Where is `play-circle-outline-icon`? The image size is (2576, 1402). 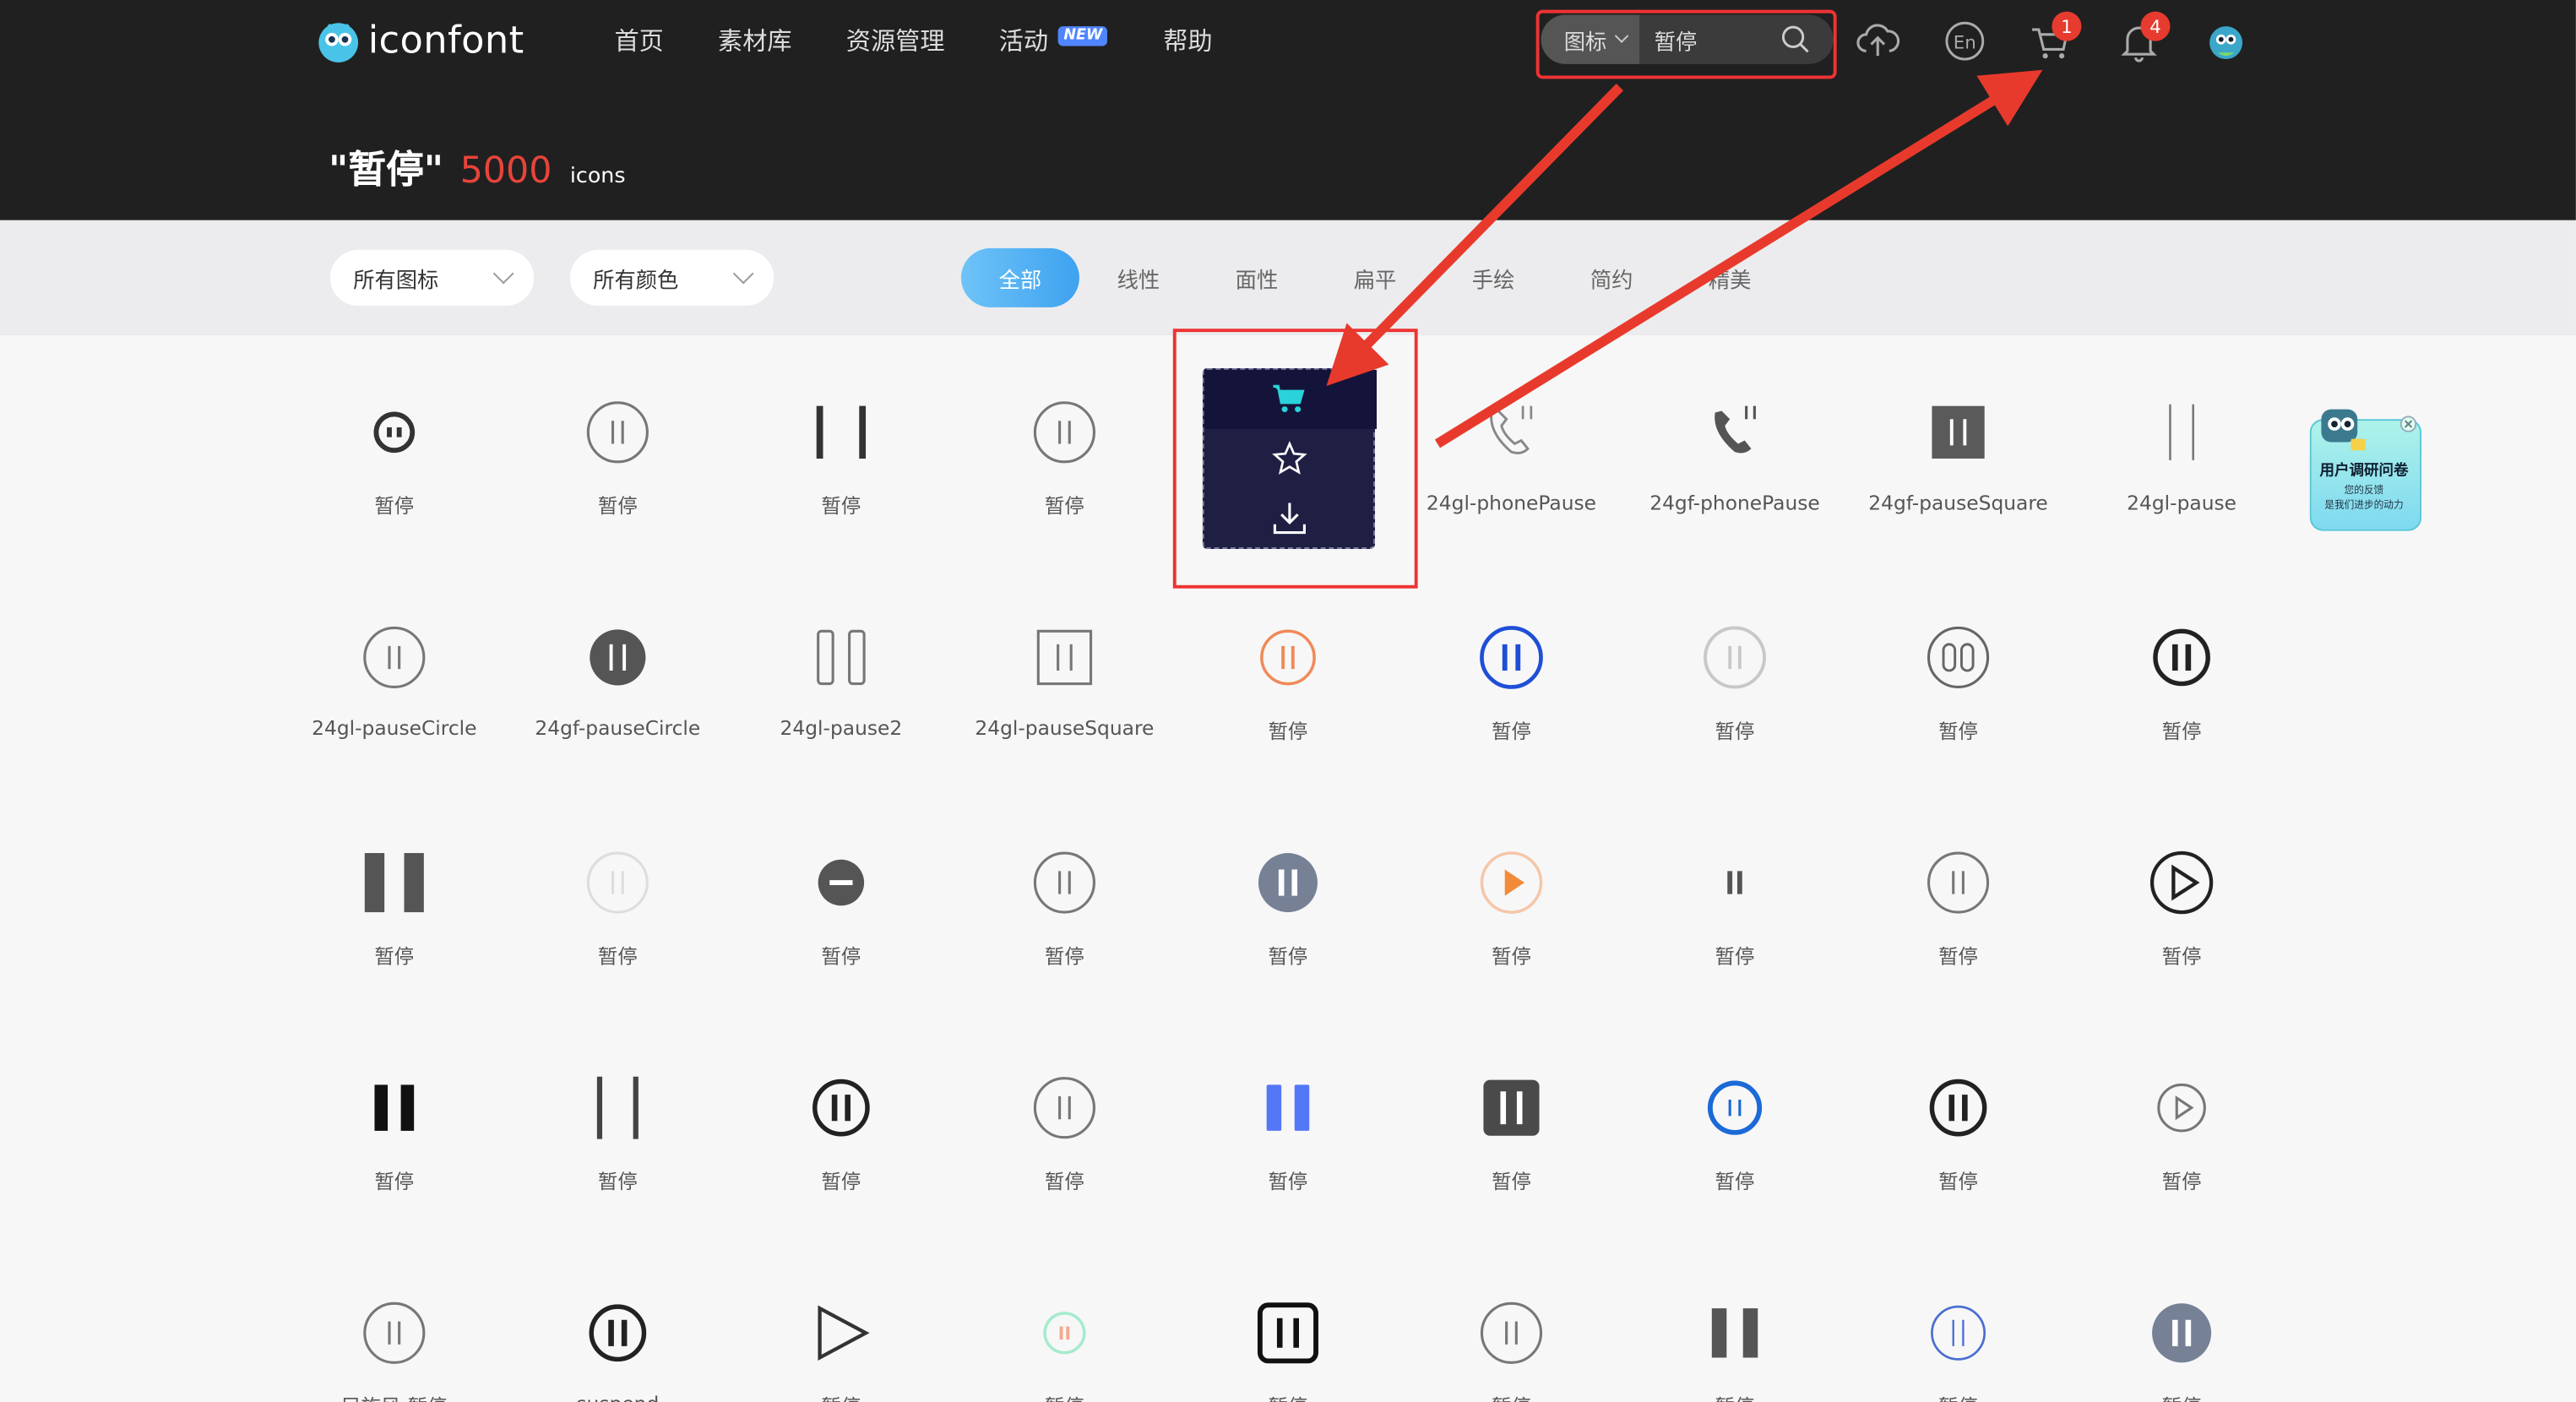 play-circle-outline-icon is located at coordinates (2181, 882).